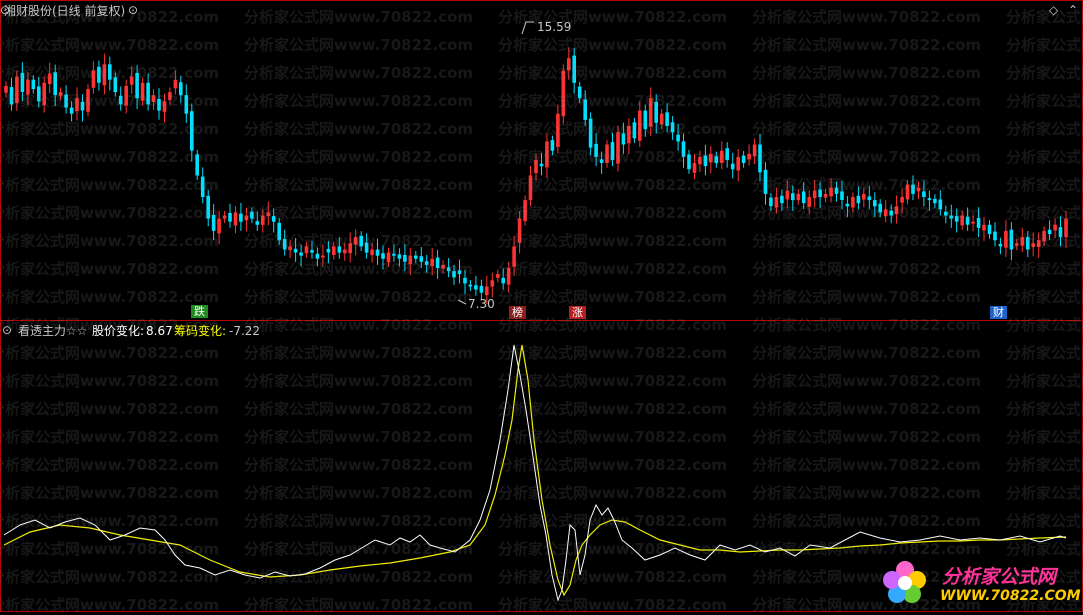 This screenshot has width=1083, height=615. I want to click on settings-circle-icon: ⊙, so click(133, 10).